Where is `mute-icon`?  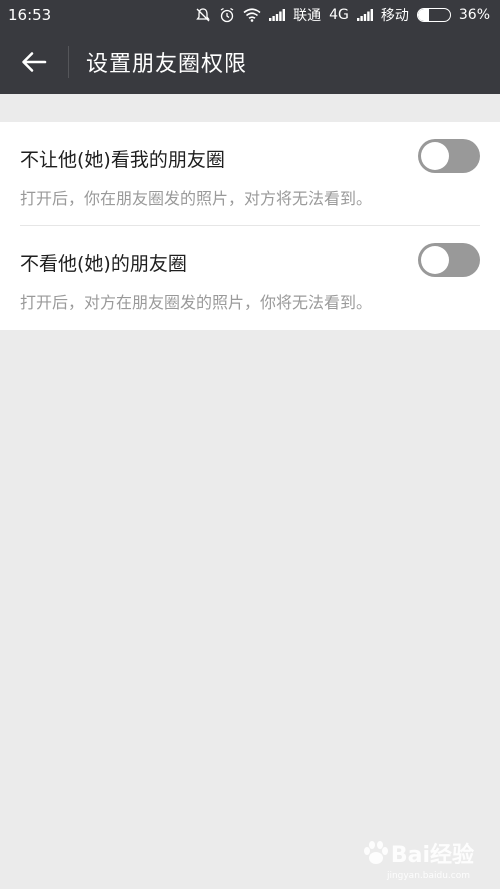 mute-icon is located at coordinates (203, 15).